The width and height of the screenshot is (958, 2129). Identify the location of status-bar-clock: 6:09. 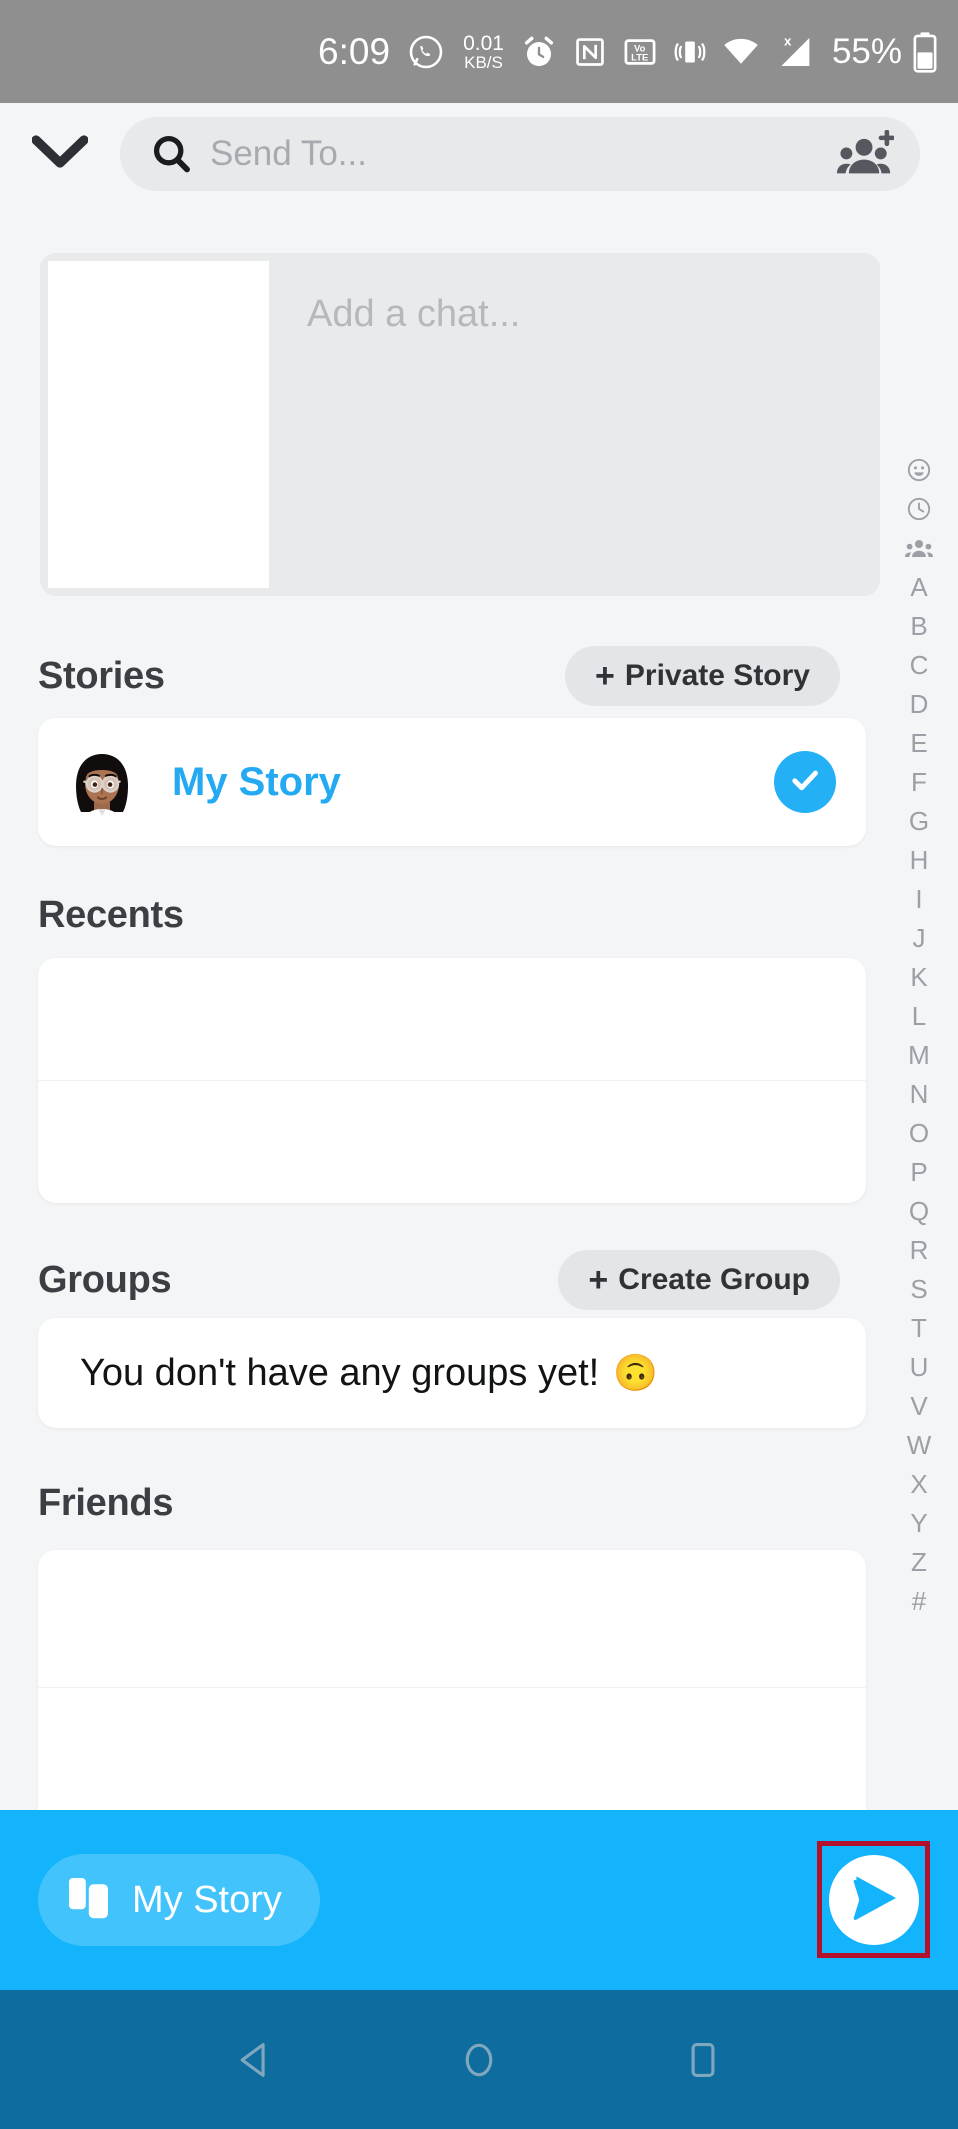
(354, 51).